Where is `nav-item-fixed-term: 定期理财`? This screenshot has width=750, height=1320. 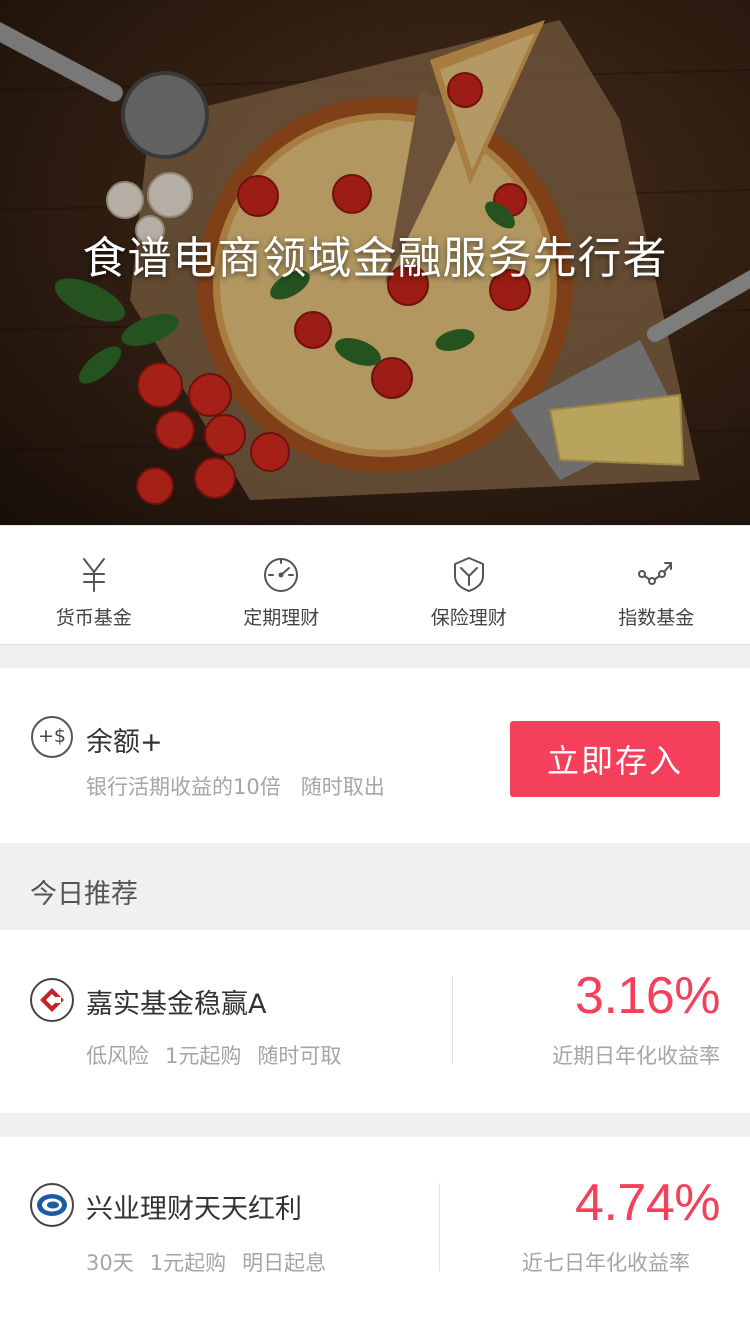
nav-item-fixed-term: 定期理财 is located at coordinates (282, 585).